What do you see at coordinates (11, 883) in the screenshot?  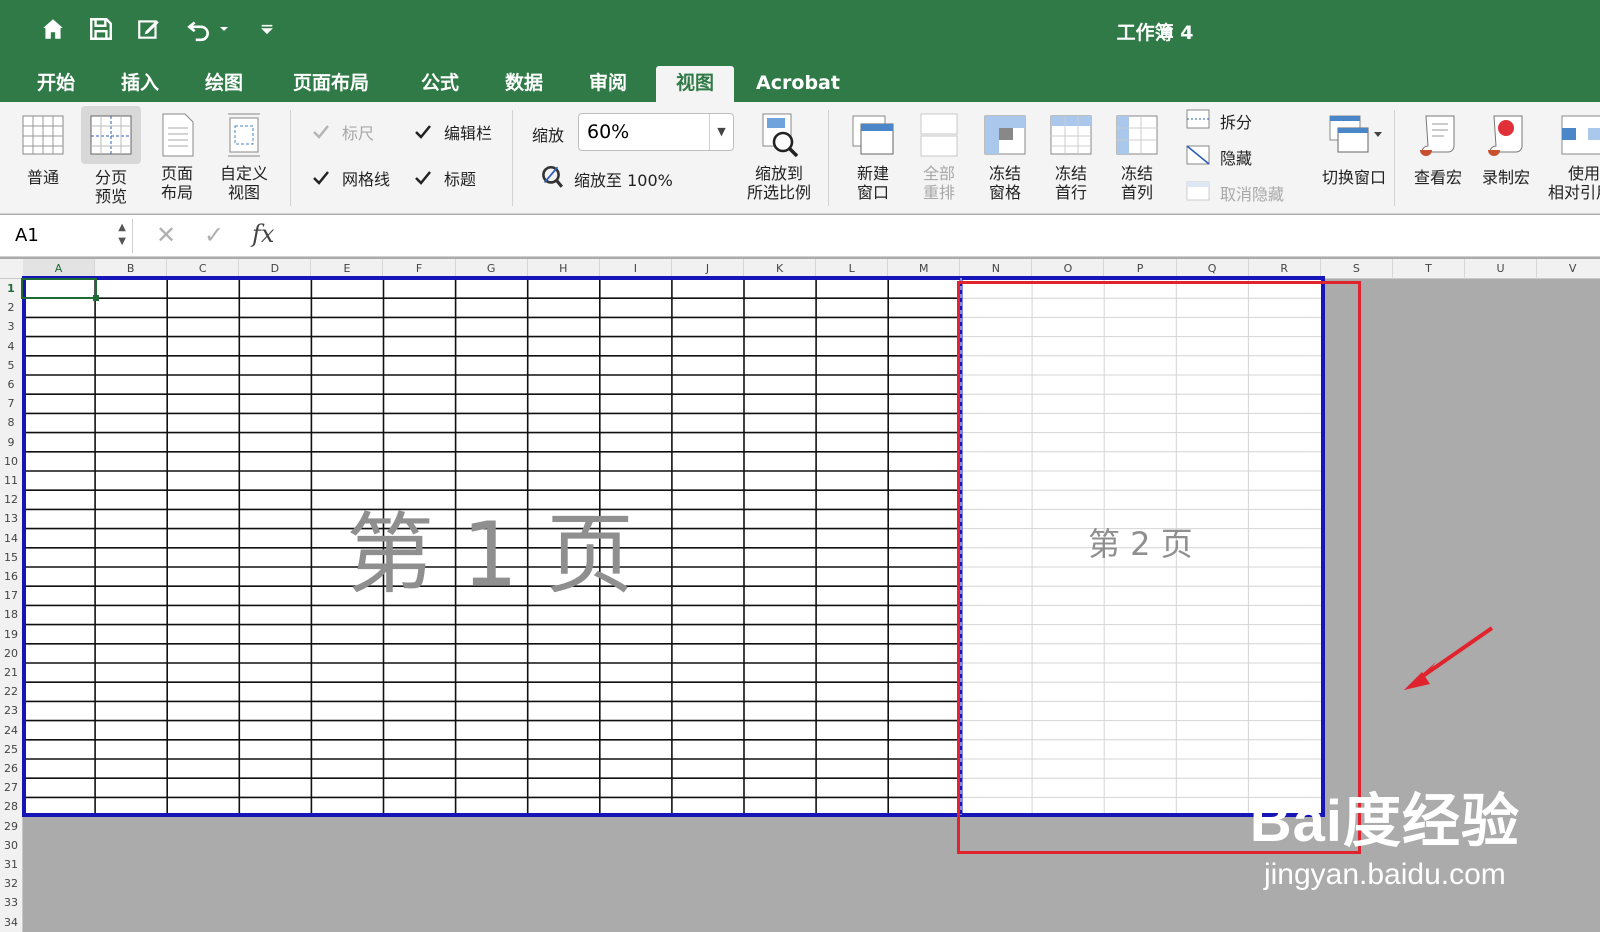 I see `row-header-32: 32` at bounding box center [11, 883].